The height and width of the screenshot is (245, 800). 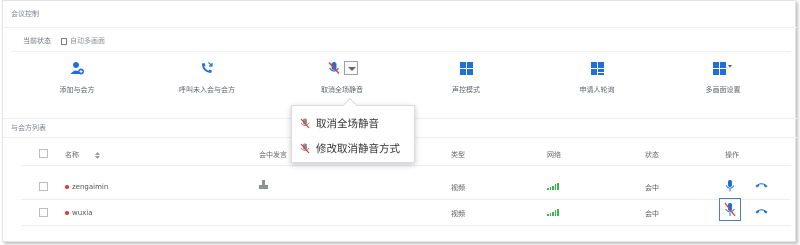 I want to click on unmute-dropdown-menu: 取消全场静音 修改取消静音方式, so click(x=353, y=130).